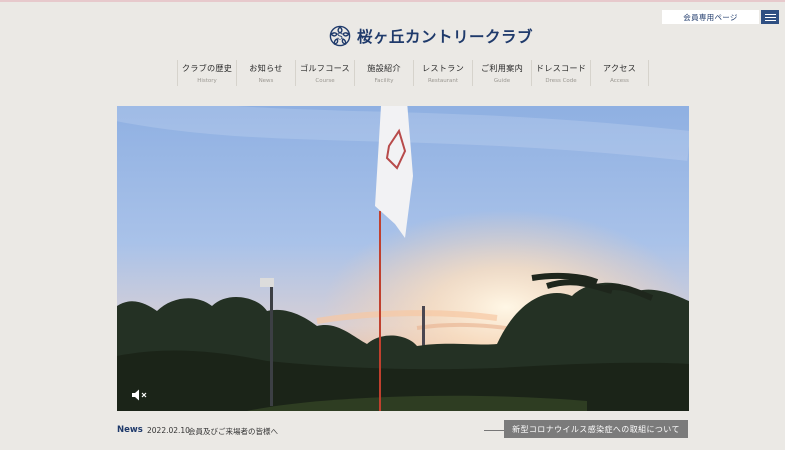  I want to click on nav-label: レストラン, so click(443, 68).